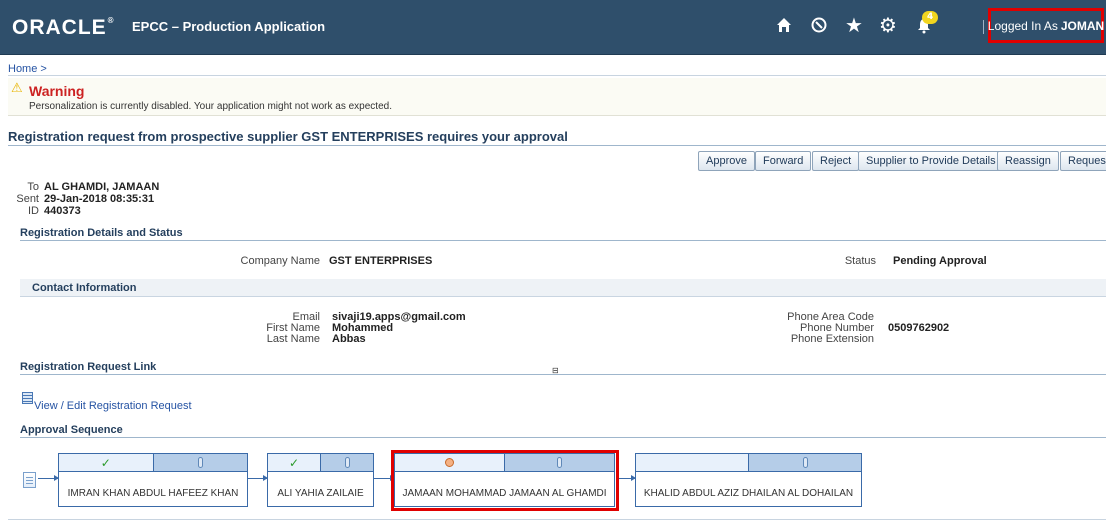 This screenshot has height=521, width=1106. I want to click on settings-gear-icon: ⚙, so click(888, 25).